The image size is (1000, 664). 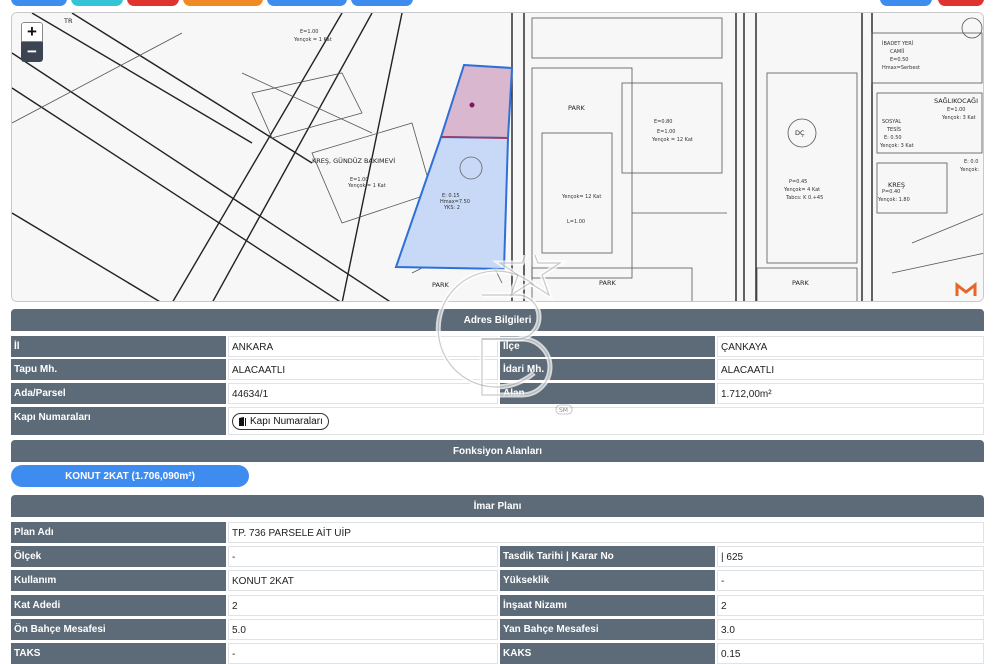 I want to click on insaat-nizami-label: İnşaat Nizamı, so click(x=607, y=605).